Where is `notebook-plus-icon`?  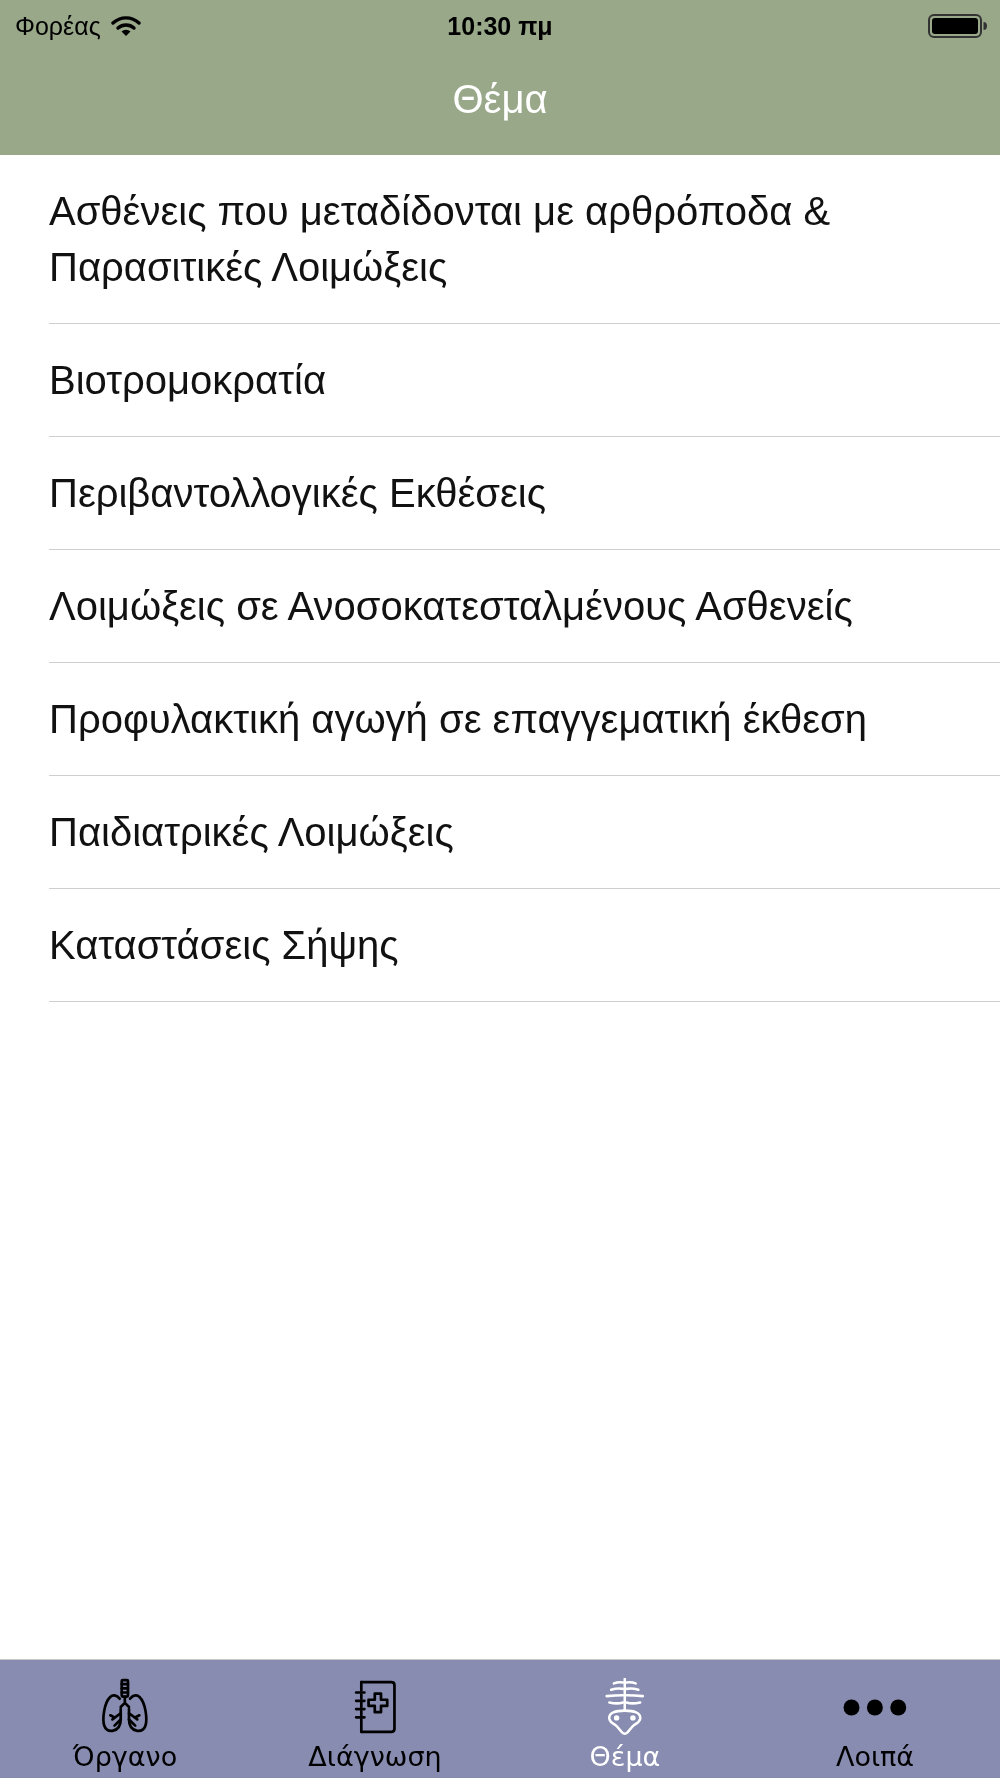
notebook-plus-icon is located at coordinates (375, 1707).